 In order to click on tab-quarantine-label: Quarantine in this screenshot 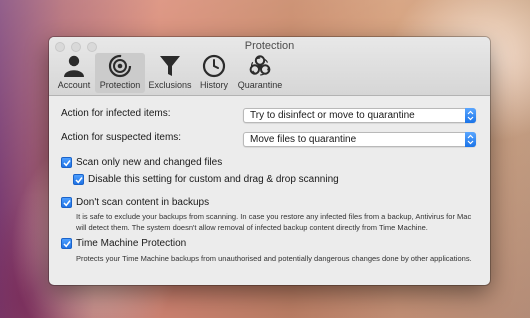, I will do `click(260, 85)`.